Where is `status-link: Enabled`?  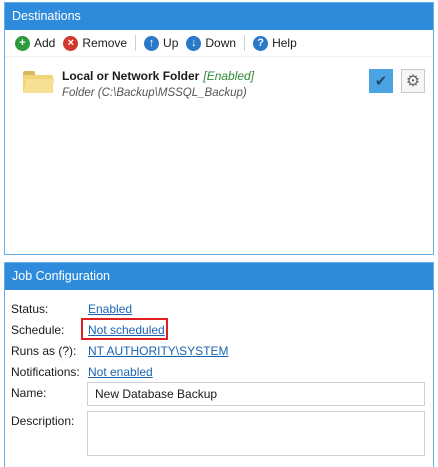
status-link: Enabled is located at coordinates (110, 309).